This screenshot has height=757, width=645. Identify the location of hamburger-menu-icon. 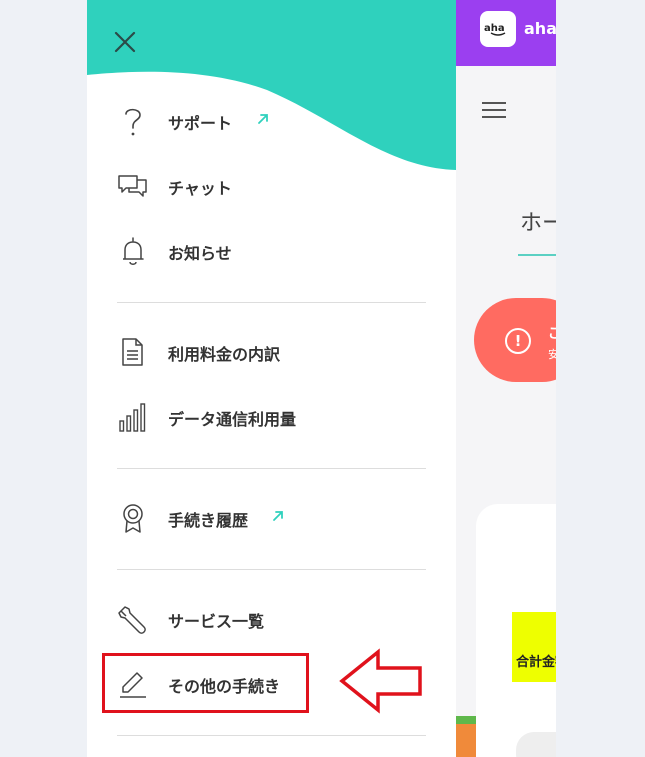
(494, 110).